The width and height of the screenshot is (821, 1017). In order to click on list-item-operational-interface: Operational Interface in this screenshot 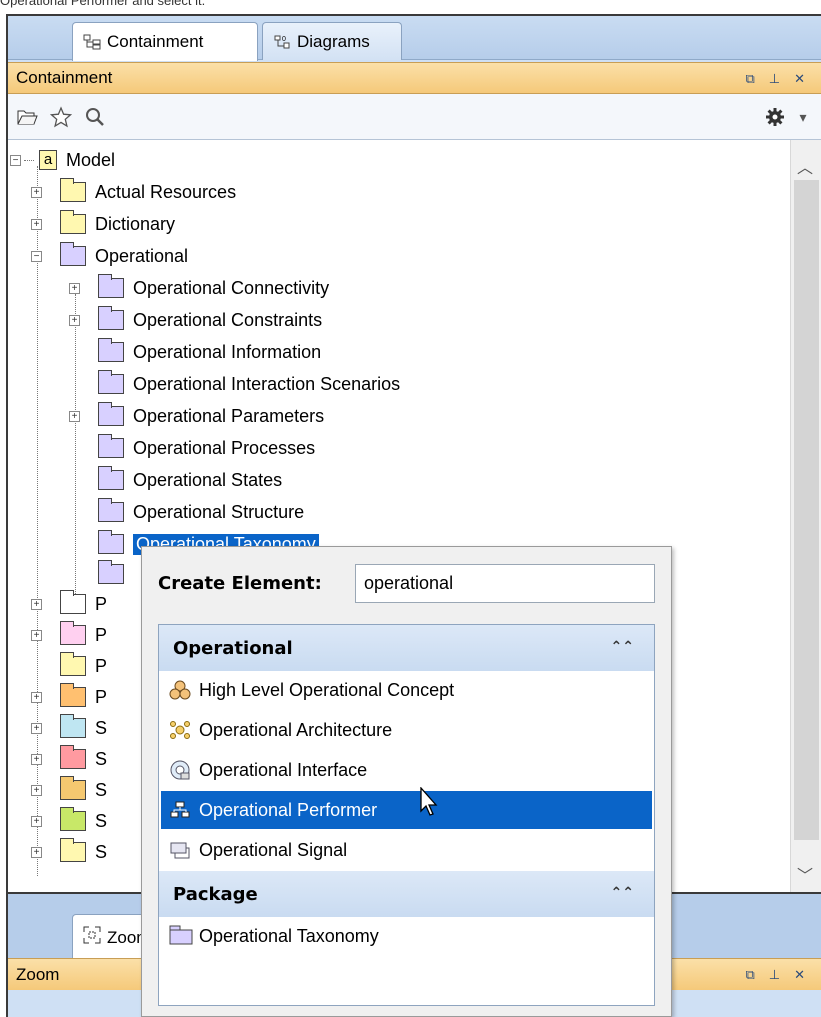, I will do `click(406, 770)`.